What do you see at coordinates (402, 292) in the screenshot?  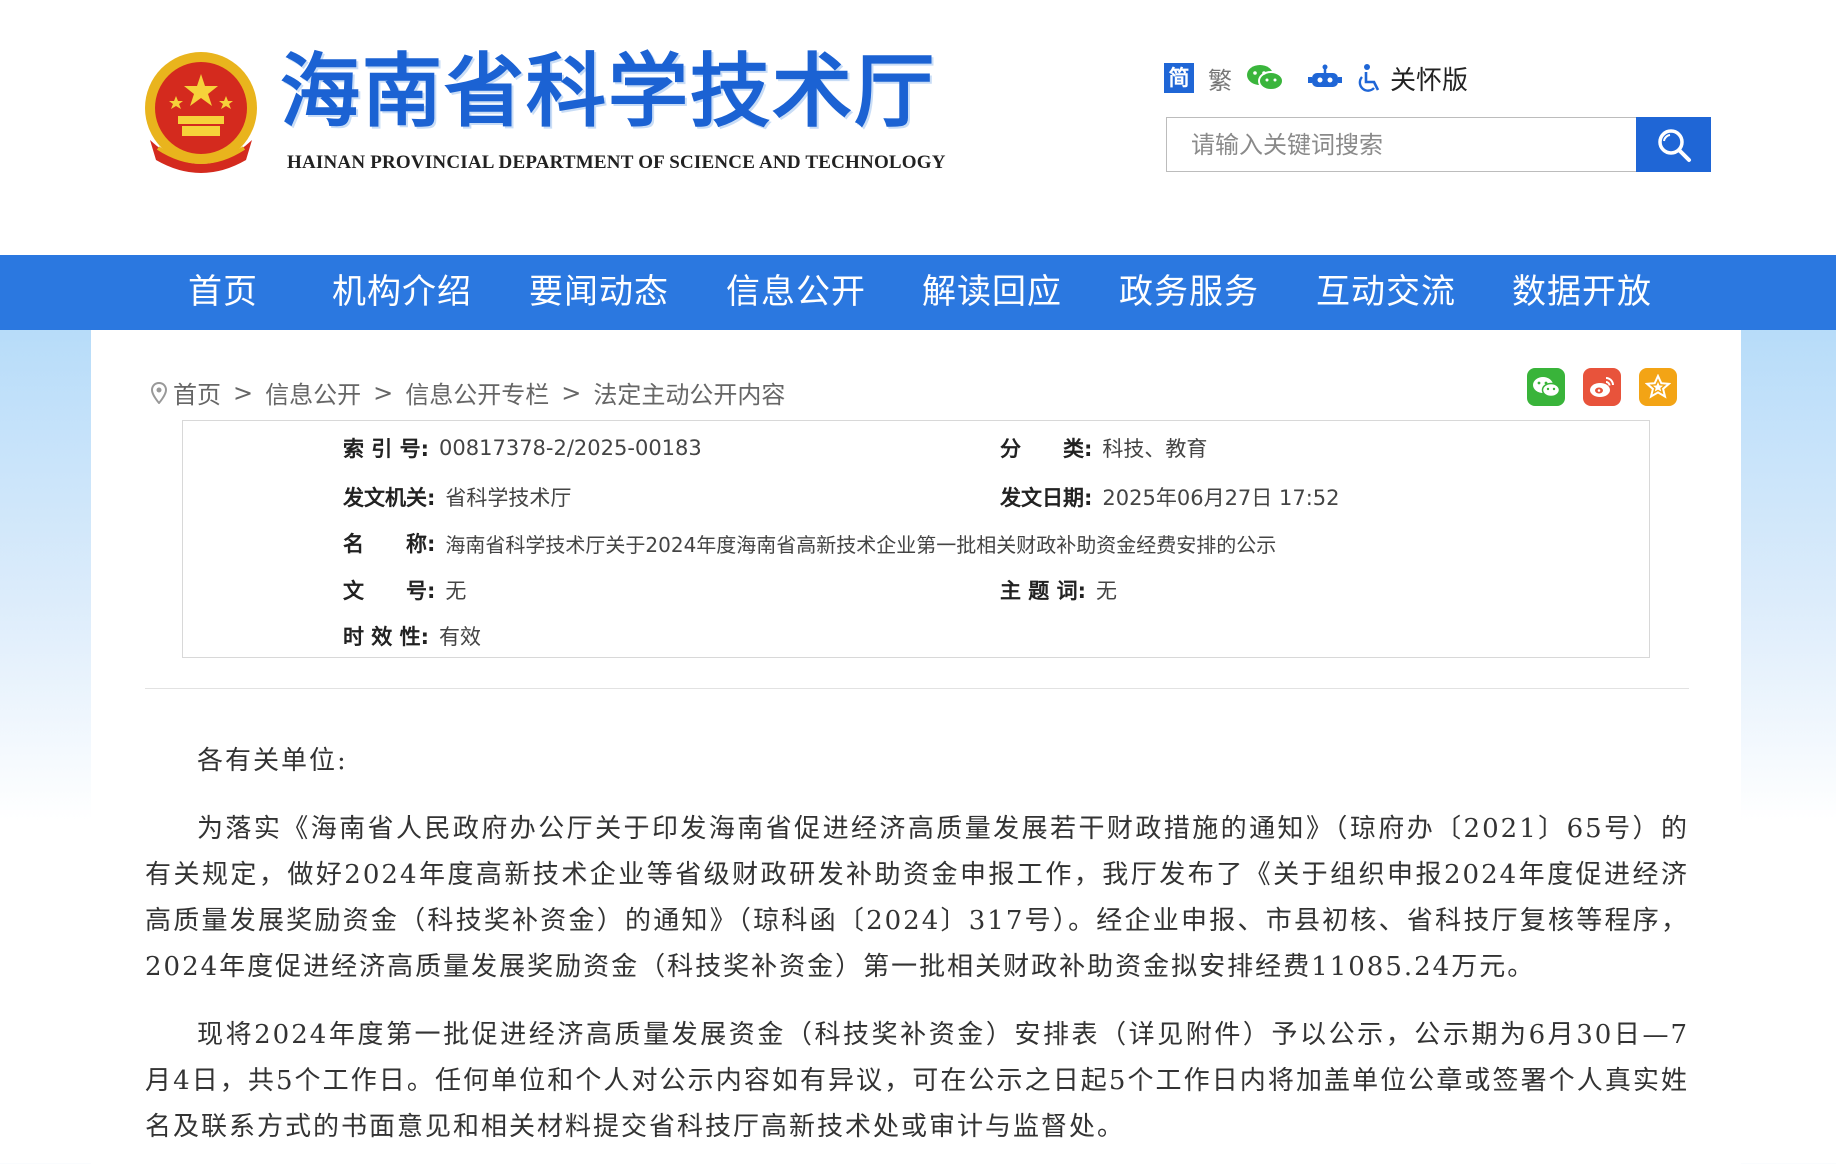 I see `nav-item-about: 机构介绍` at bounding box center [402, 292].